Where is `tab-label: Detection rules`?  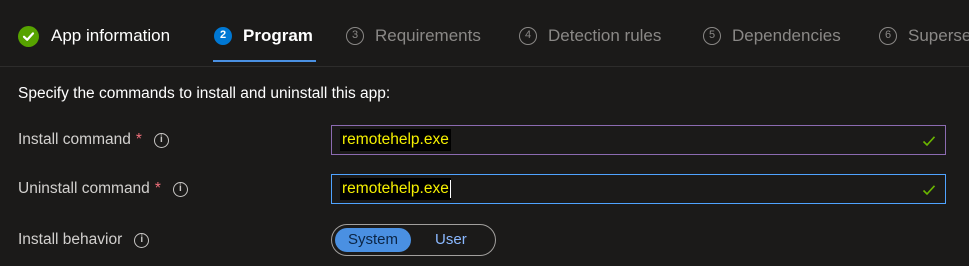
tab-label: Detection rules is located at coordinates (605, 35).